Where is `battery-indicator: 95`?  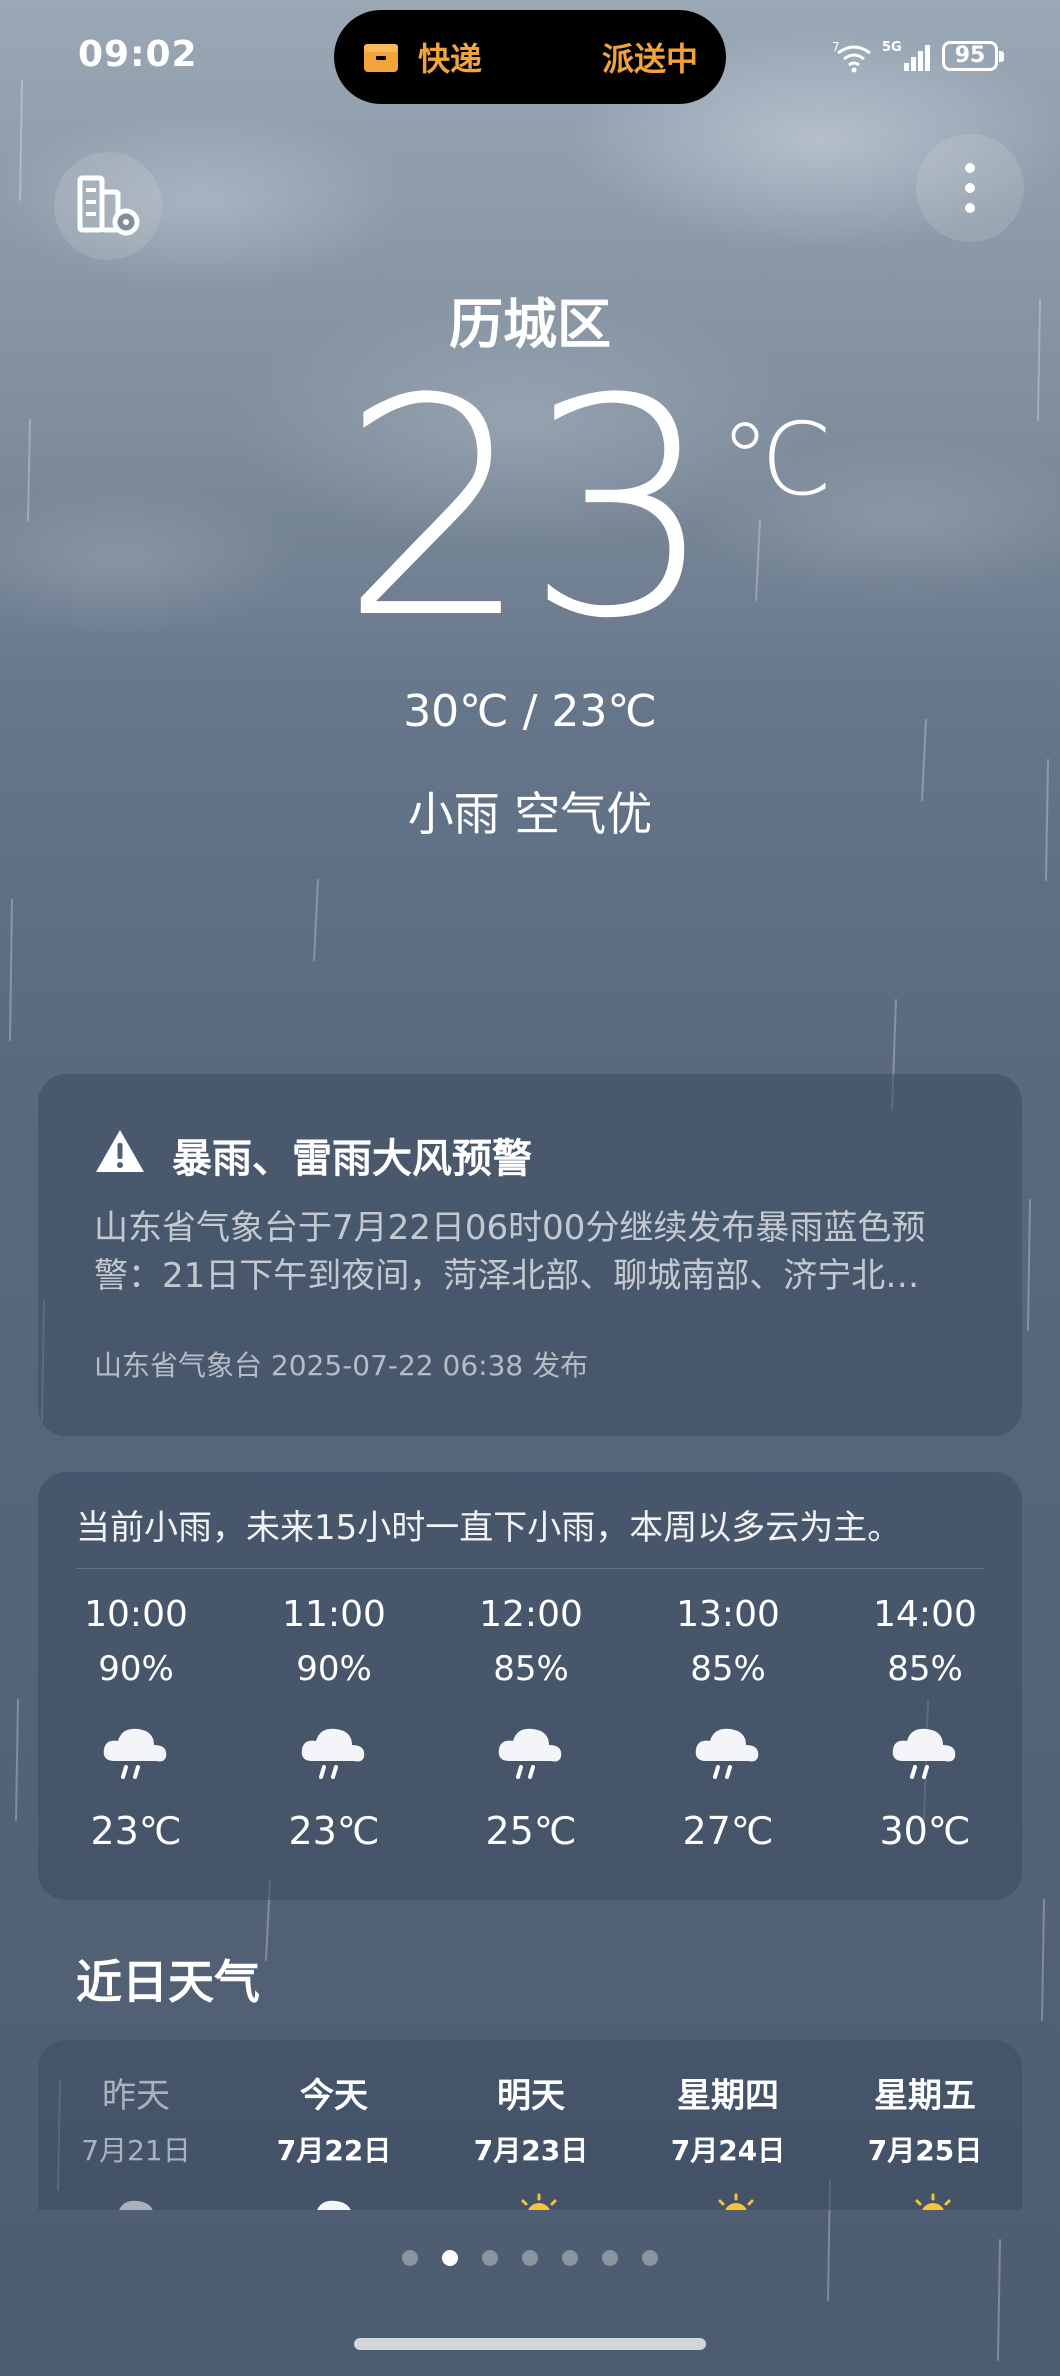 battery-indicator: 95 is located at coordinates (973, 56).